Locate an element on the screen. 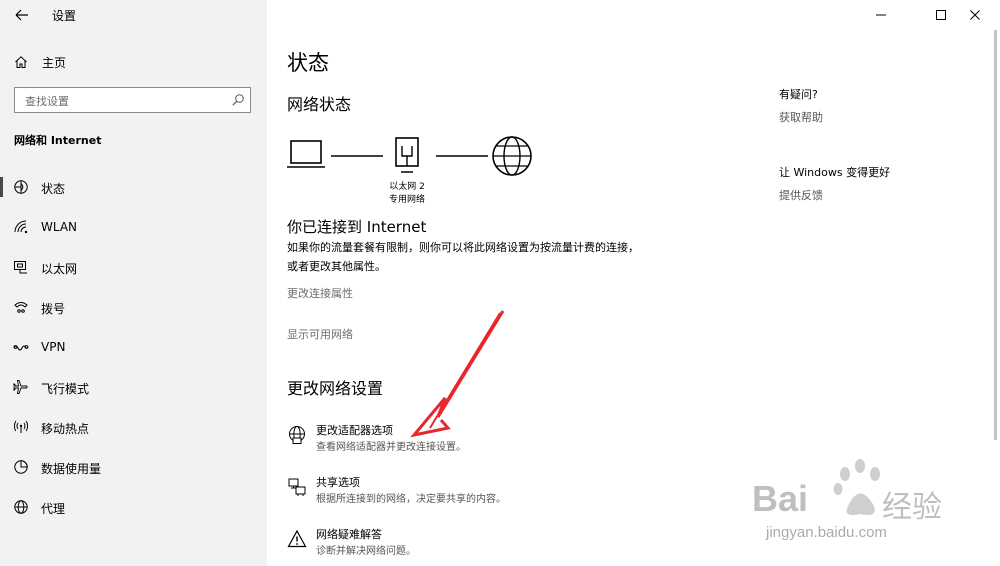 The width and height of the screenshot is (1000, 566). network-status-diagram: 以太网 2 专用网络 is located at coordinates (415, 172).